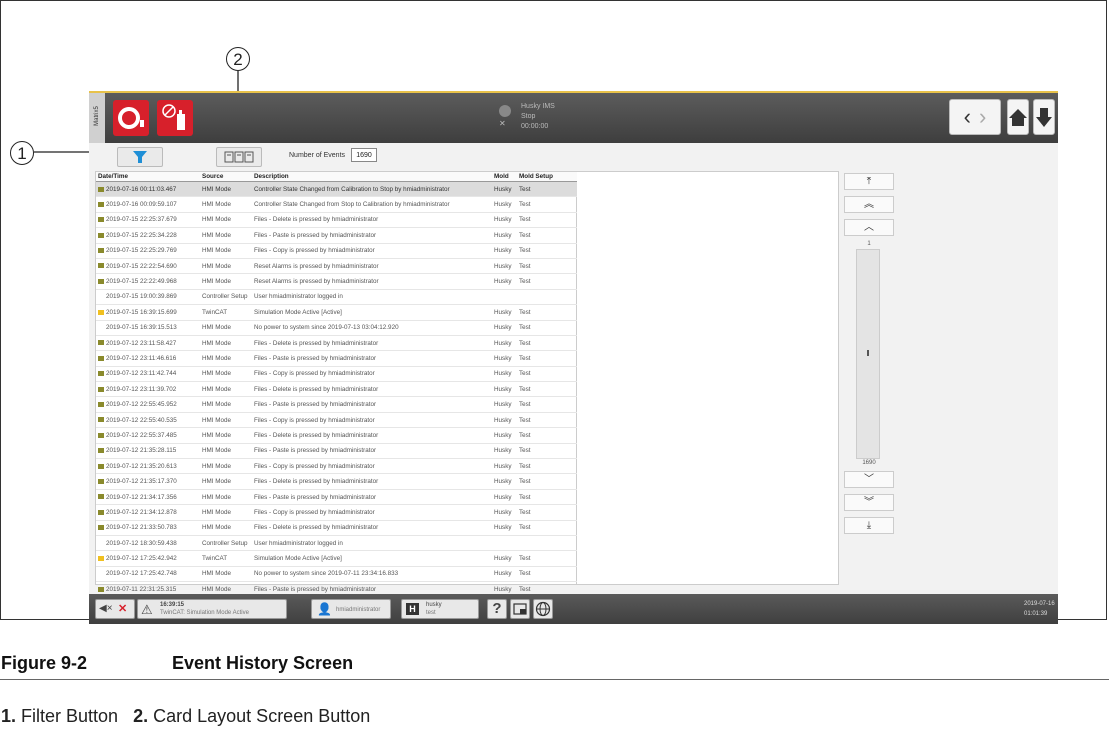  What do you see at coordinates (1044, 117) in the screenshot?
I see `download-button` at bounding box center [1044, 117].